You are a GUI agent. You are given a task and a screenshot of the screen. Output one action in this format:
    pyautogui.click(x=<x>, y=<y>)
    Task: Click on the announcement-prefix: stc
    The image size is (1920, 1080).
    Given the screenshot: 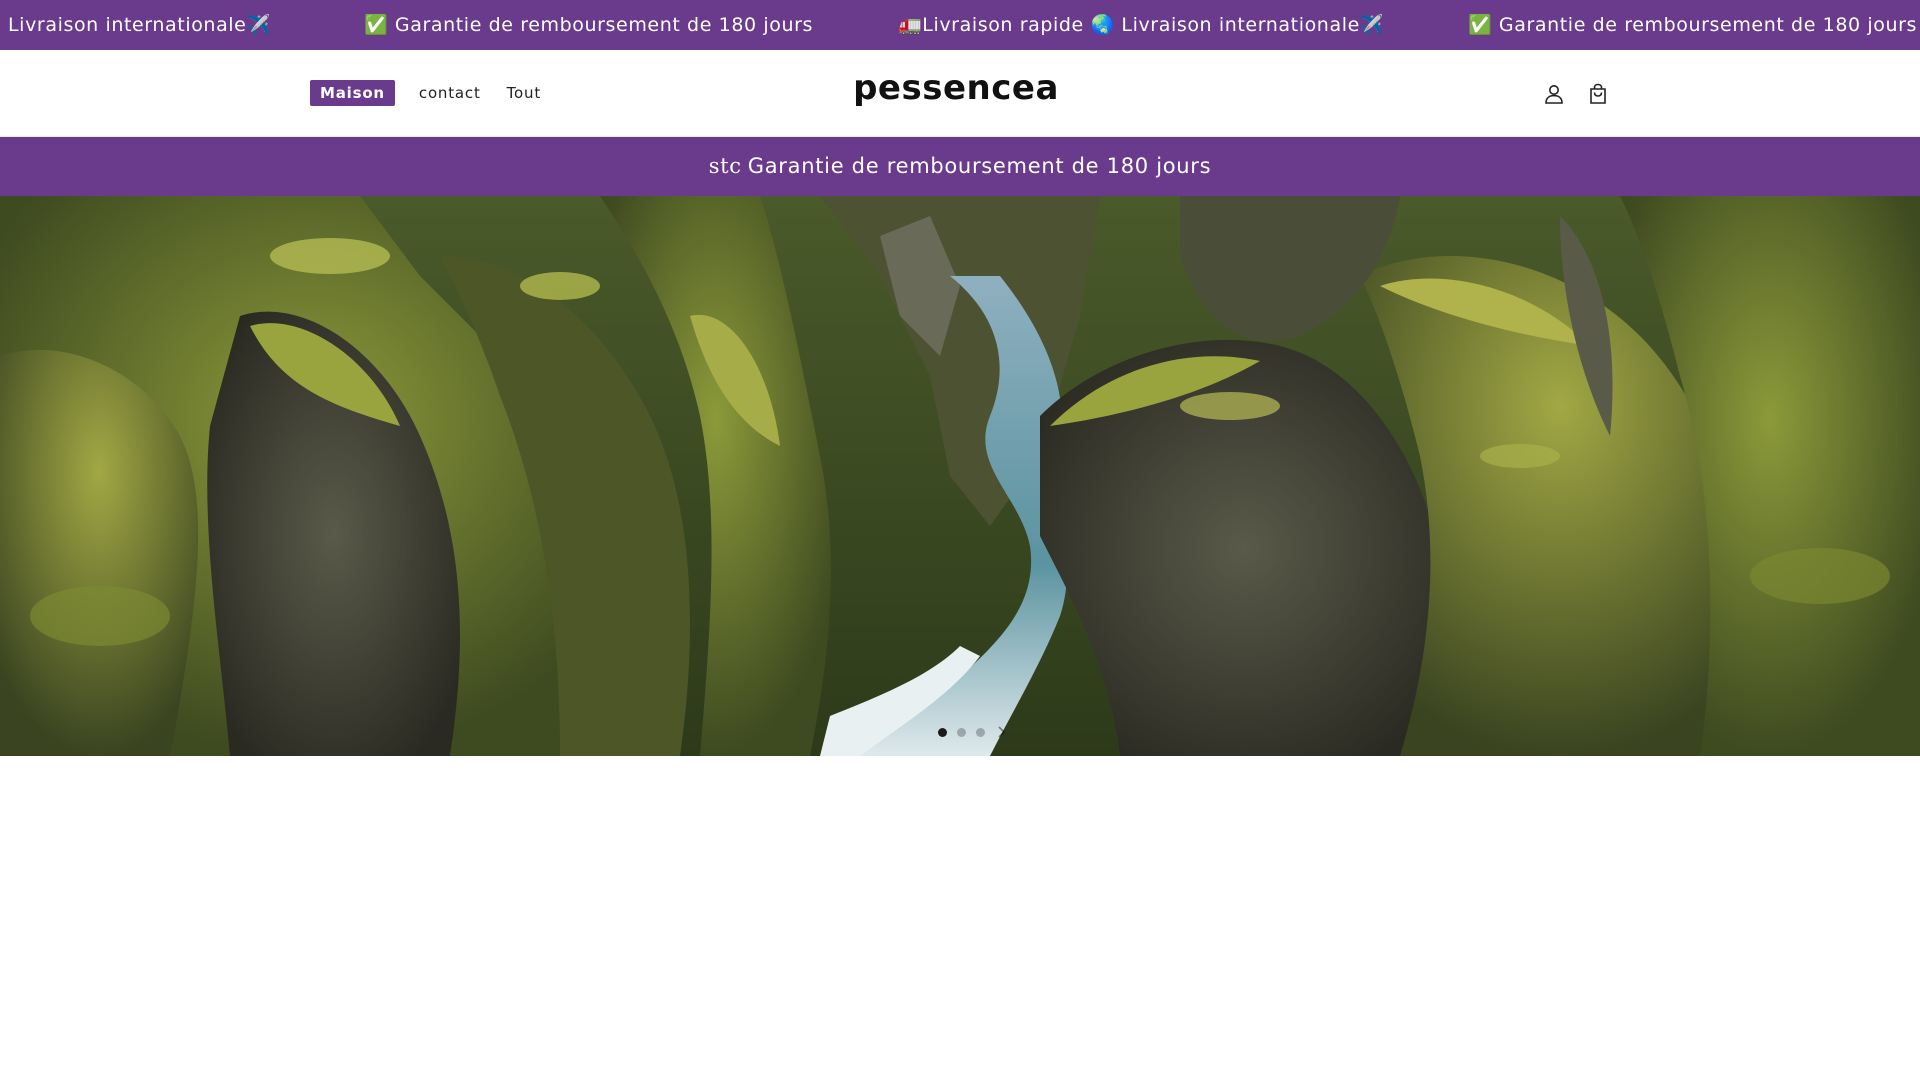 What is the action you would take?
    pyautogui.click(x=725, y=166)
    